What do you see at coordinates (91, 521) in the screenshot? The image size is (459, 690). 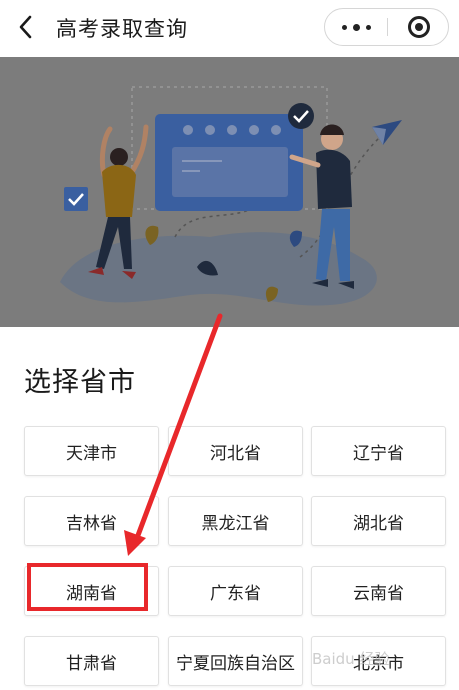 I see `province-button-jilin: 吉林省` at bounding box center [91, 521].